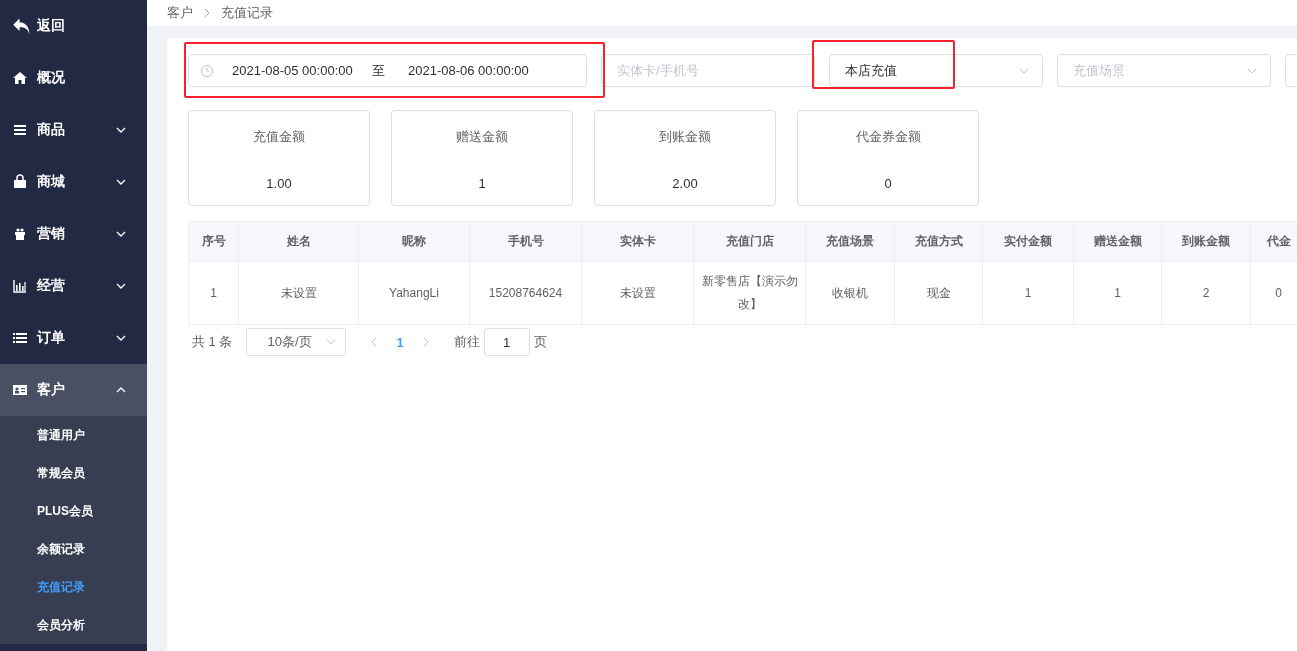 This screenshot has width=1297, height=651. Describe the element at coordinates (1118, 242) in the screenshot. I see `column-header: 赠送金额` at that location.